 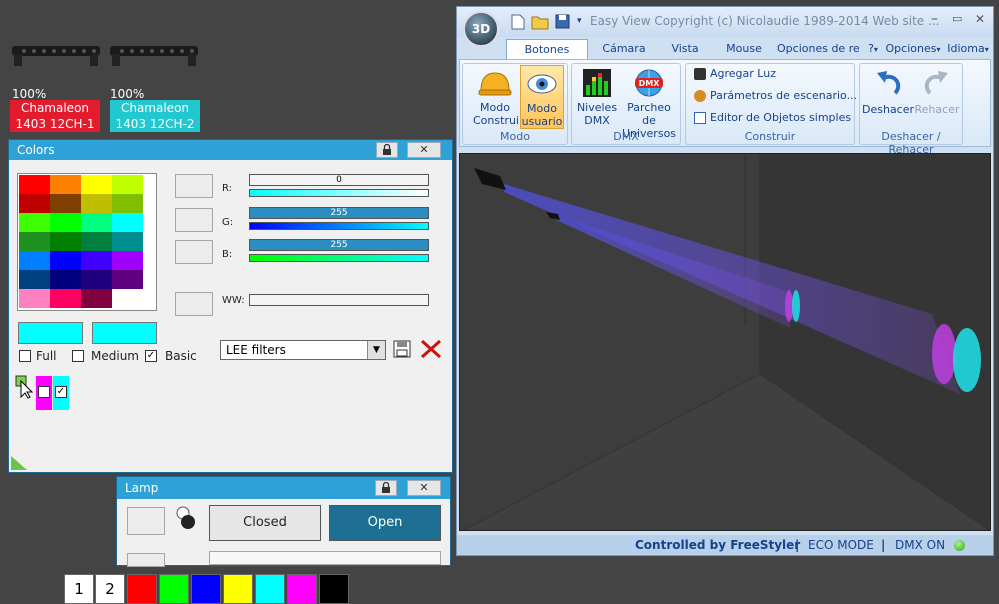 What do you see at coordinates (44, 392) in the screenshot?
I see `magenta-channel-checkbox` at bounding box center [44, 392].